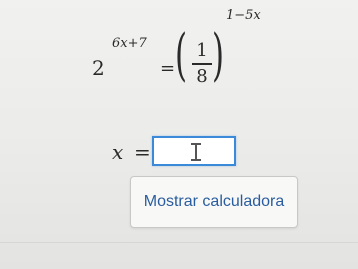  I want to click on fraction-bar, so click(202, 64).